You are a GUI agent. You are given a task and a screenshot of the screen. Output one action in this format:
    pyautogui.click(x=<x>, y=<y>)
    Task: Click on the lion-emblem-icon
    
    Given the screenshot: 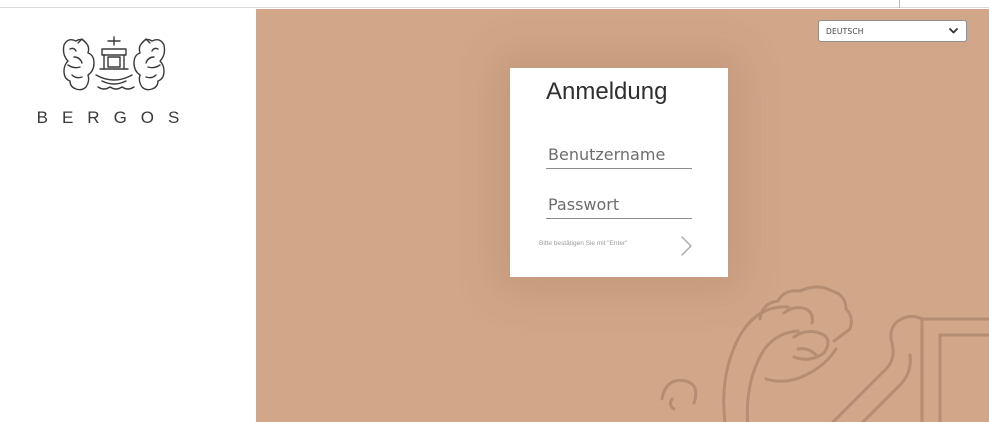 What is the action you would take?
    pyautogui.click(x=824, y=353)
    